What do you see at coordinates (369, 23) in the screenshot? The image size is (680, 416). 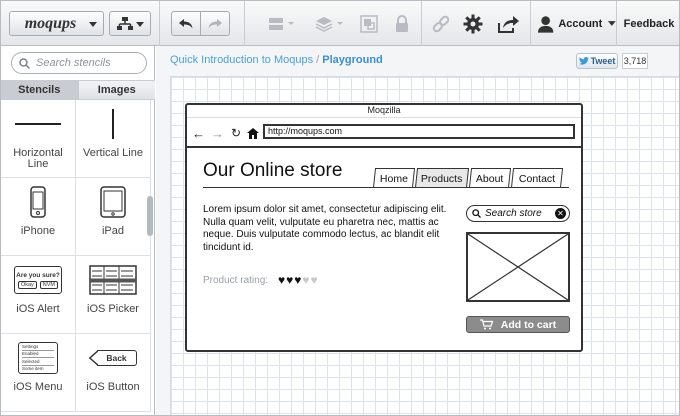 I see `group-button` at bounding box center [369, 23].